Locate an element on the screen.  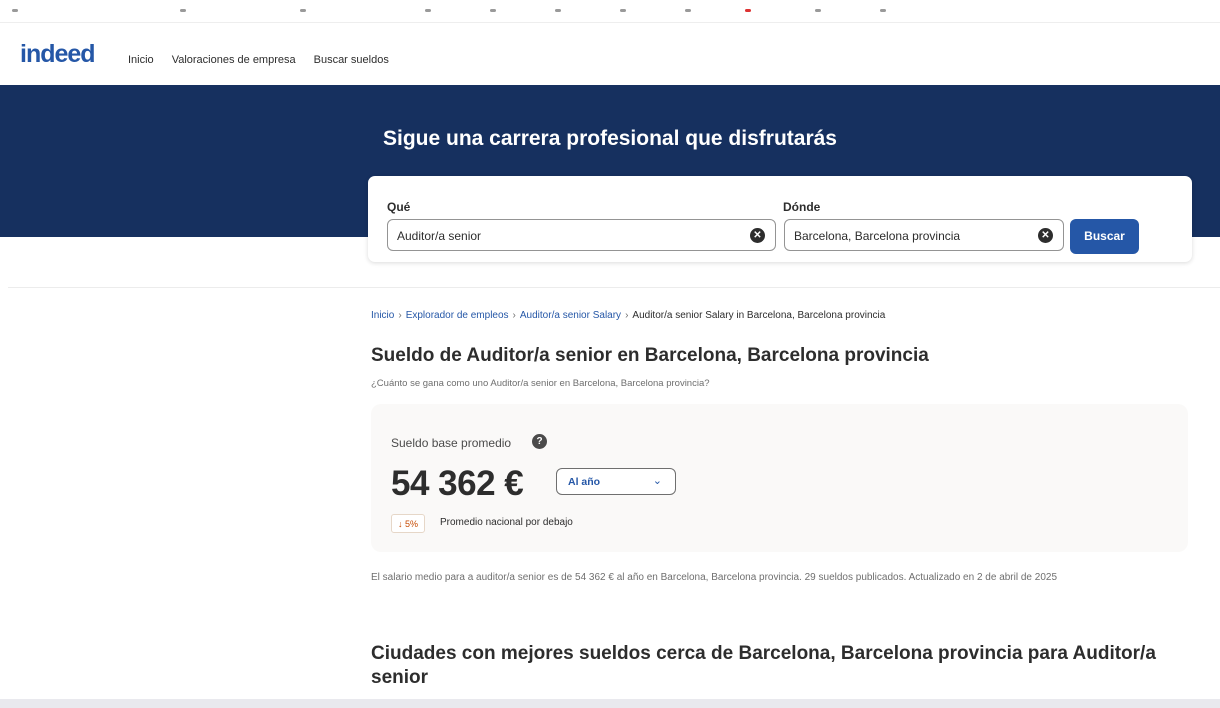
national-comparison-text: Promedio nacional por debajo is located at coordinates (506, 522).